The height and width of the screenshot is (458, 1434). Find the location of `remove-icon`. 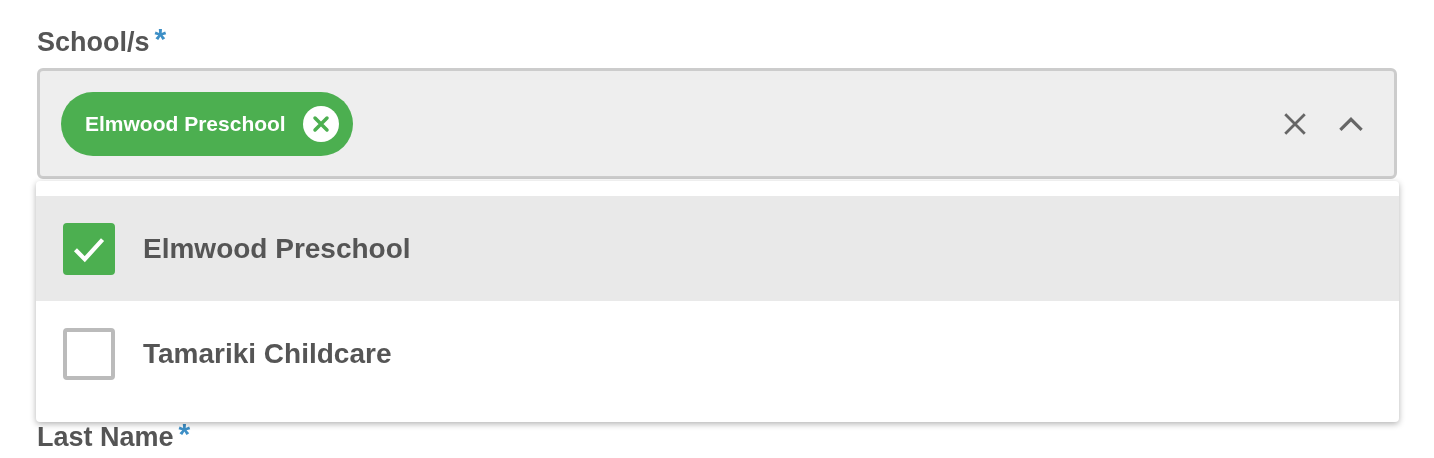

remove-icon is located at coordinates (320, 123).